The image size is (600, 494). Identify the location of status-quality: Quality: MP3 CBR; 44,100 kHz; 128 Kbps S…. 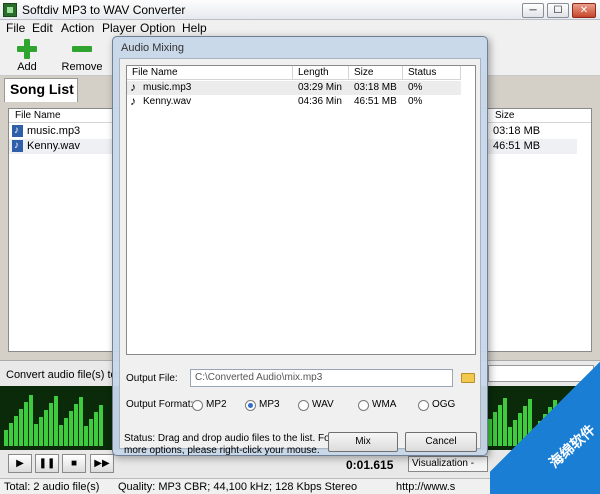
(238, 487).